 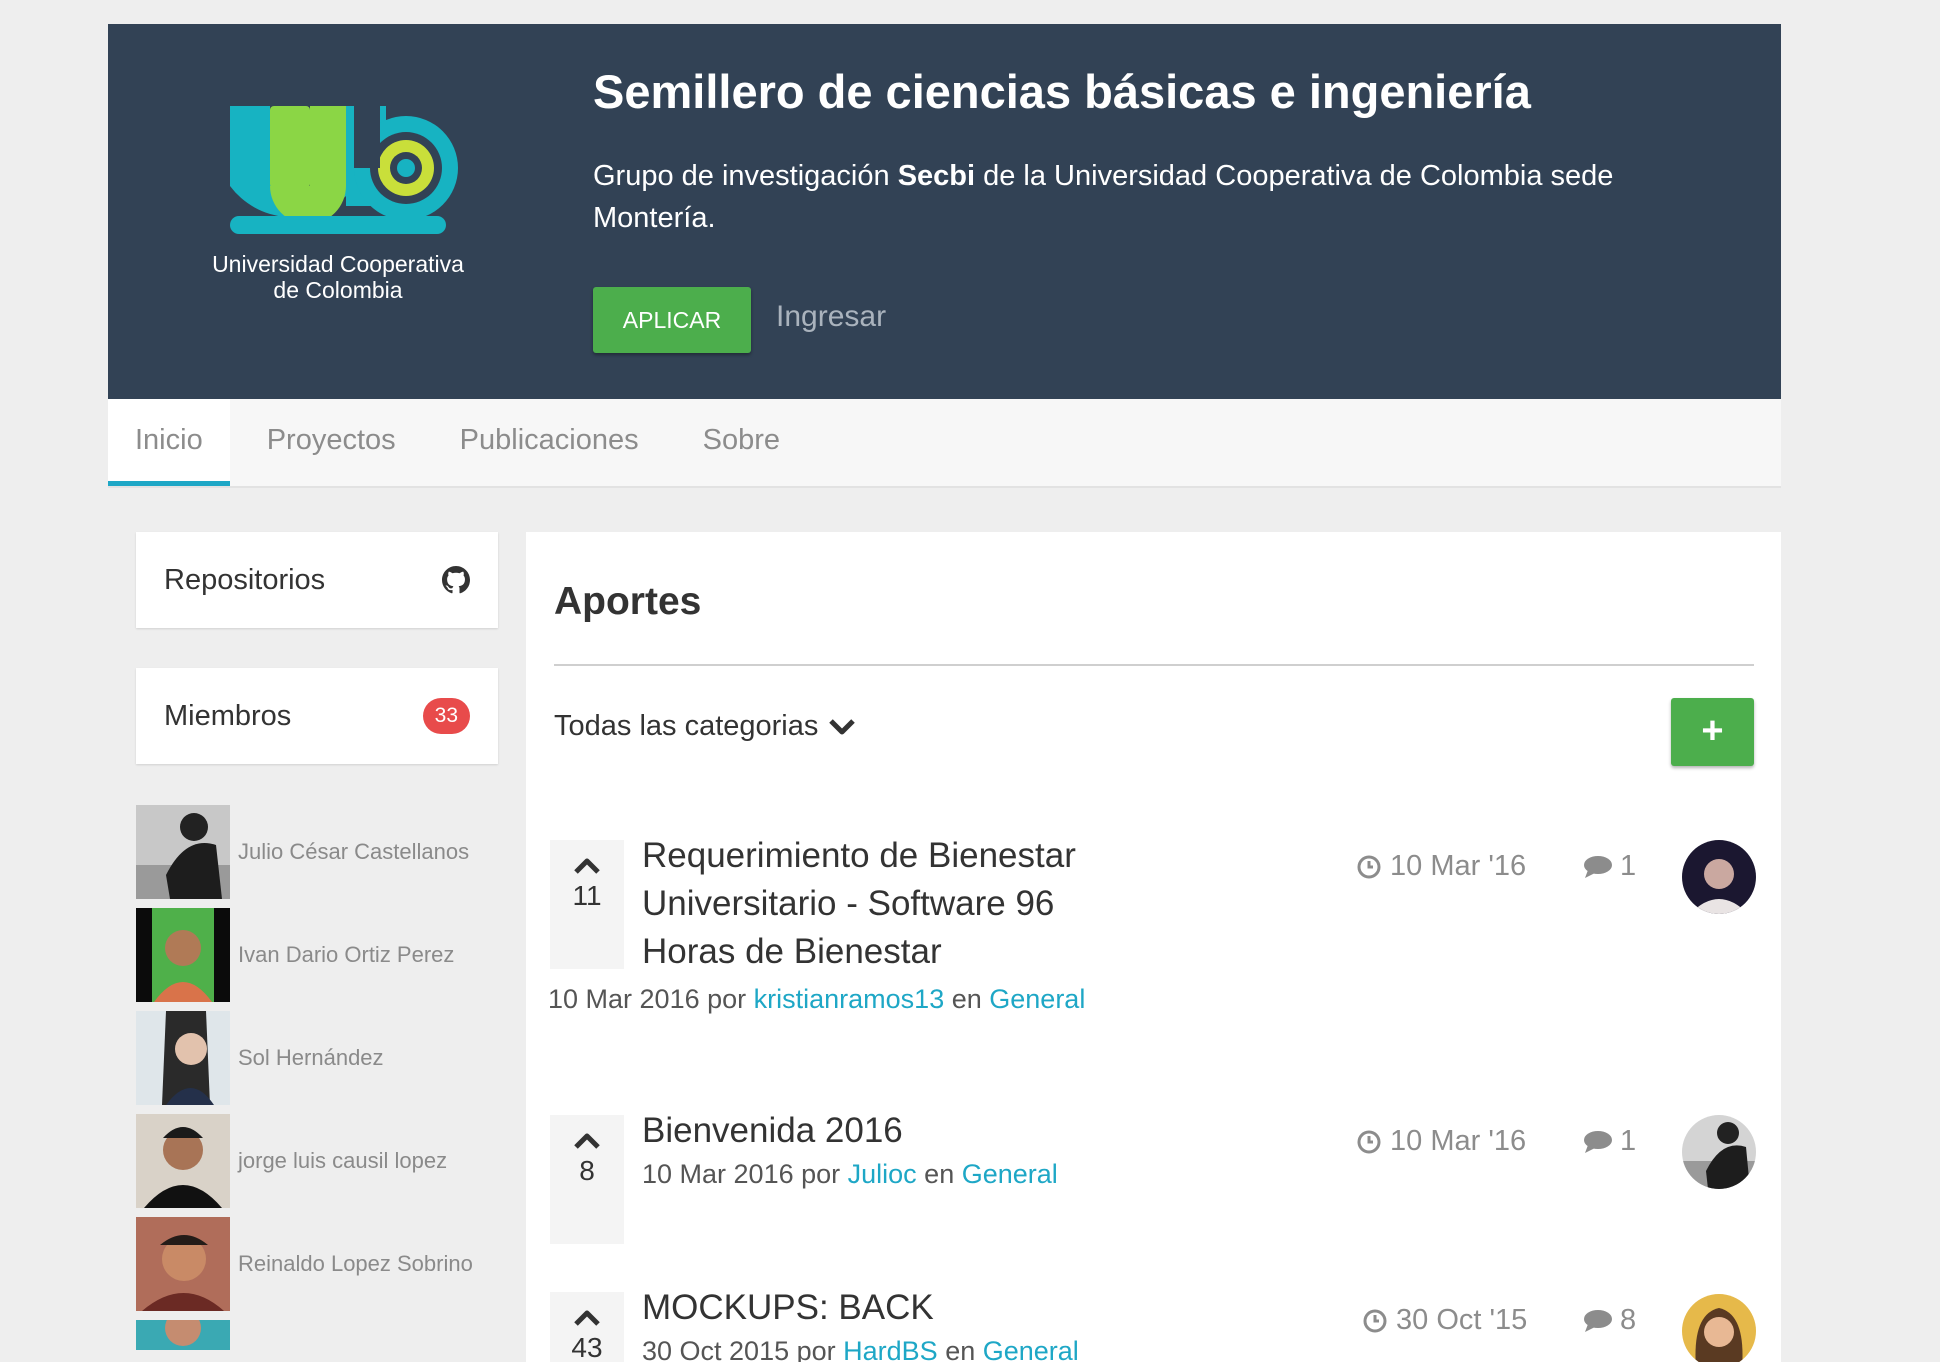 I want to click on topic-title: MOCKUPS: BACK, so click(x=877, y=1308).